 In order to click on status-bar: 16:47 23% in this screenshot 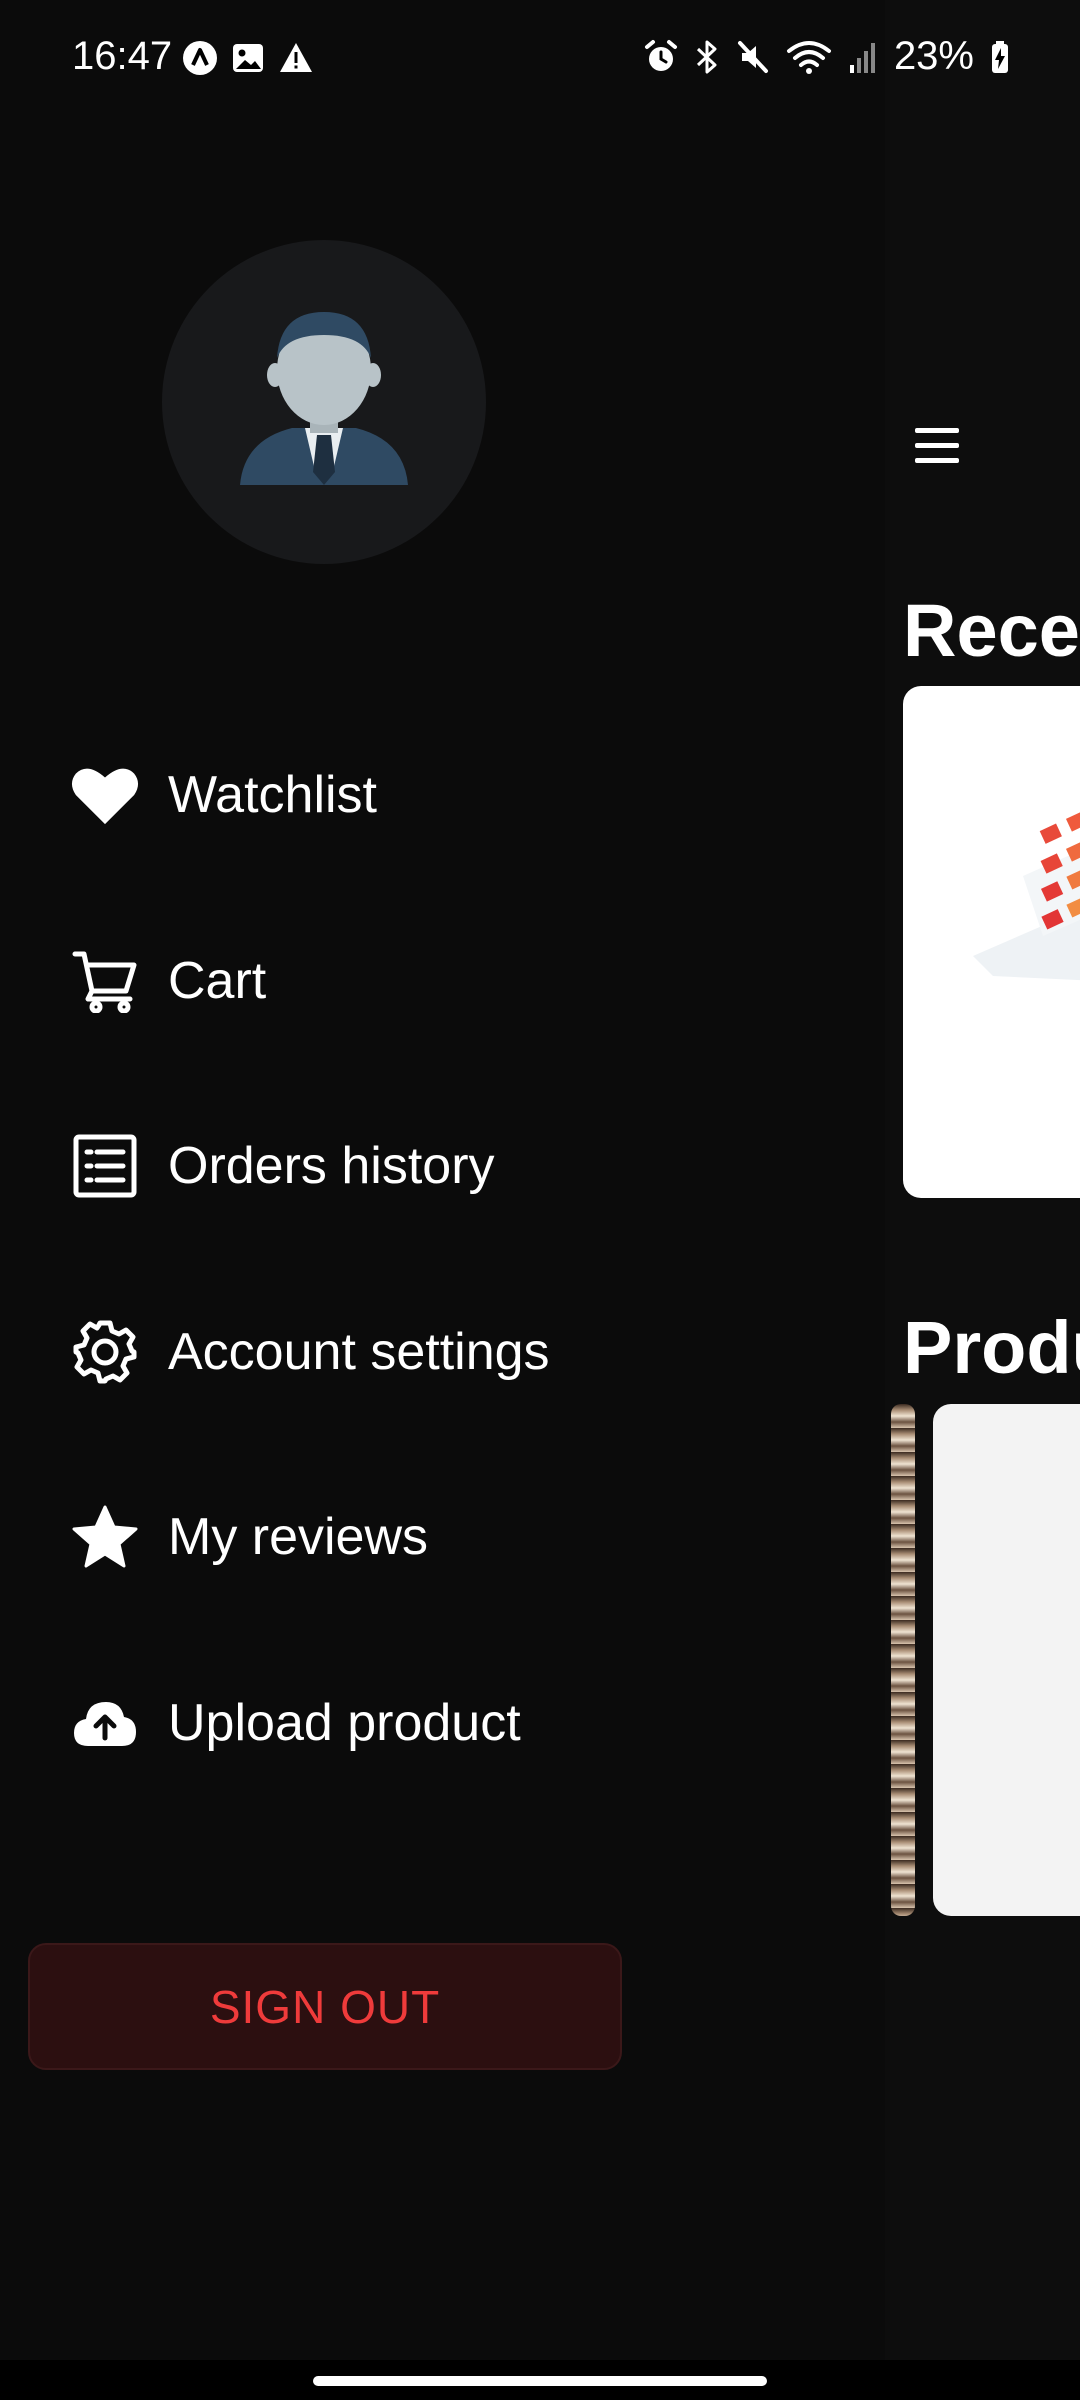, I will do `click(540, 60)`.